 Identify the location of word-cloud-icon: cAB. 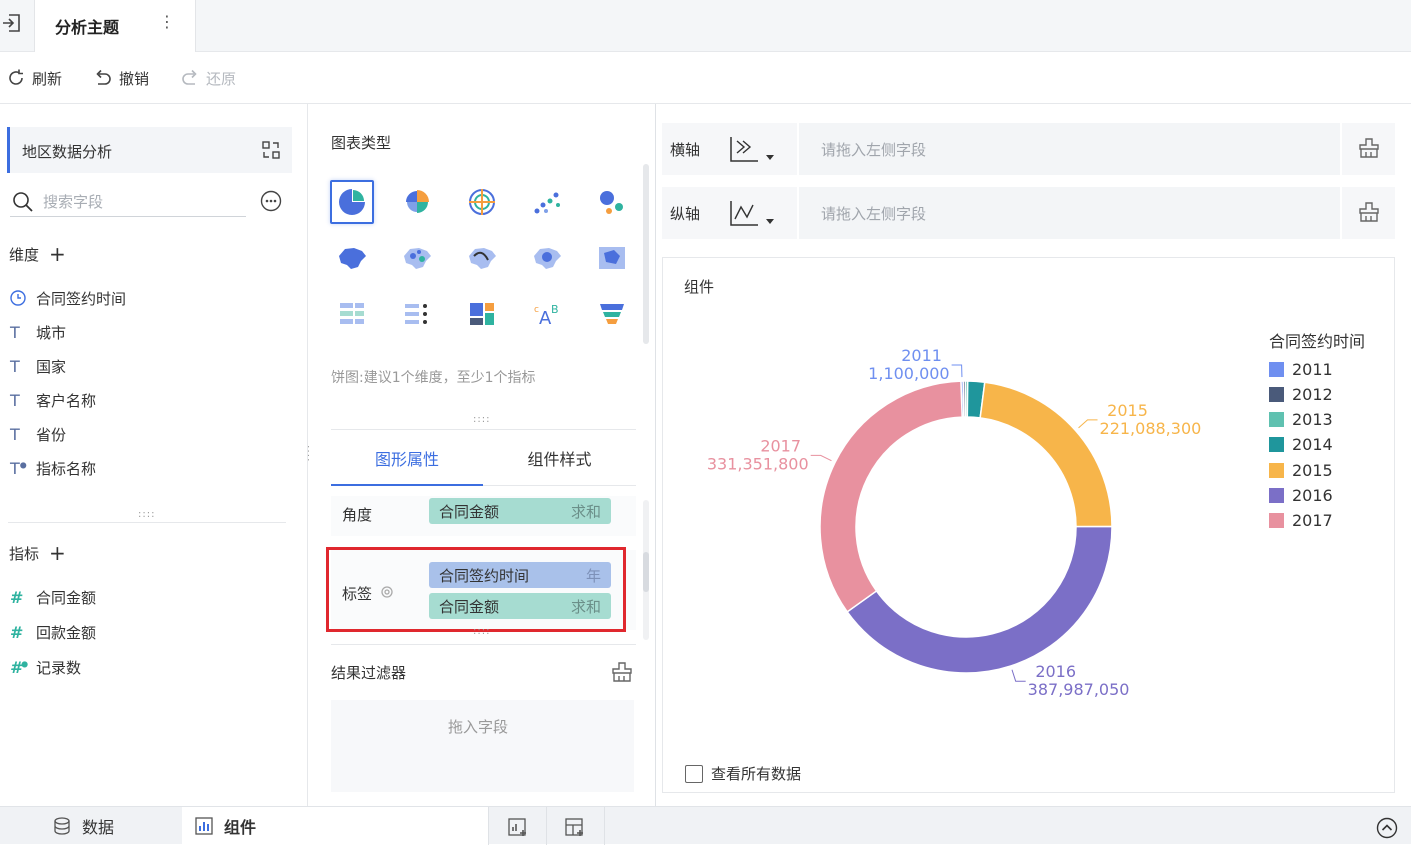
(547, 314).